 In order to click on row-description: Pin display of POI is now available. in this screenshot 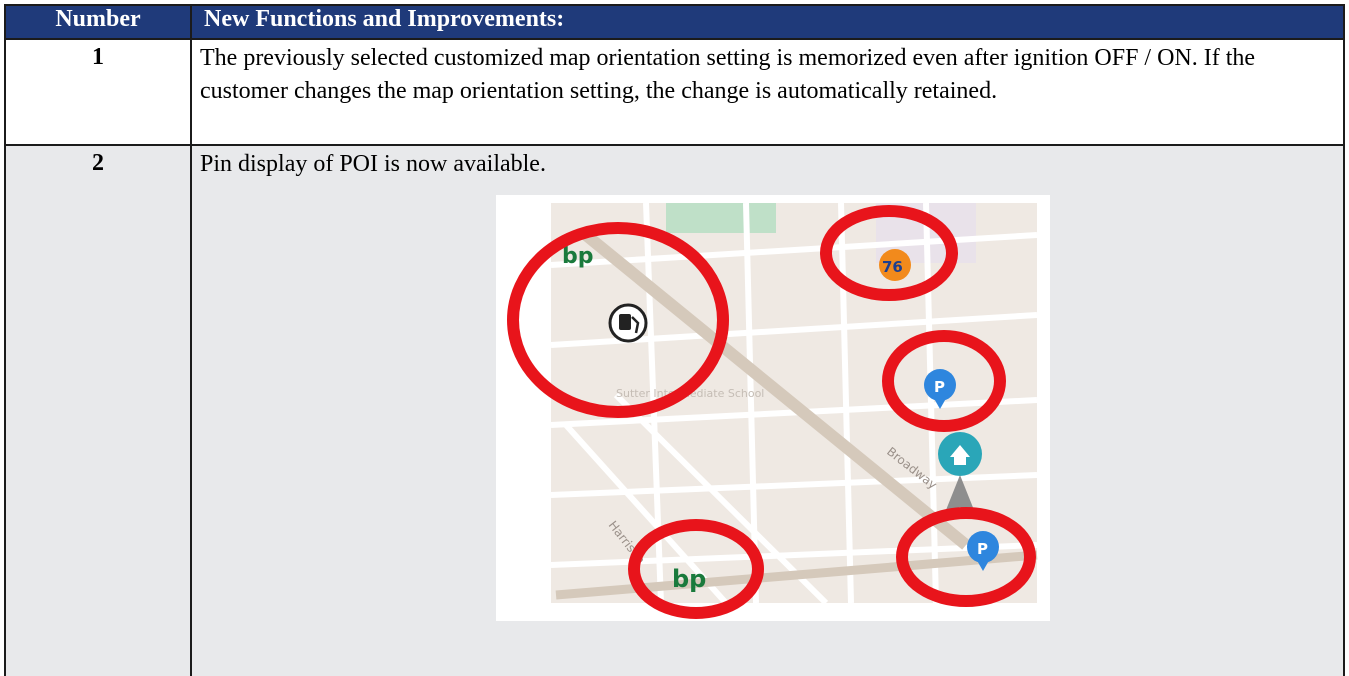, I will do `click(373, 164)`.